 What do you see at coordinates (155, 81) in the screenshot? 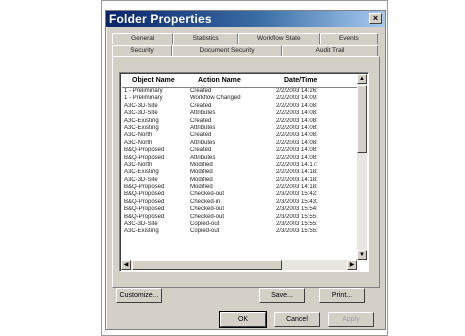
I see `column-header-object-name: Object Name` at bounding box center [155, 81].